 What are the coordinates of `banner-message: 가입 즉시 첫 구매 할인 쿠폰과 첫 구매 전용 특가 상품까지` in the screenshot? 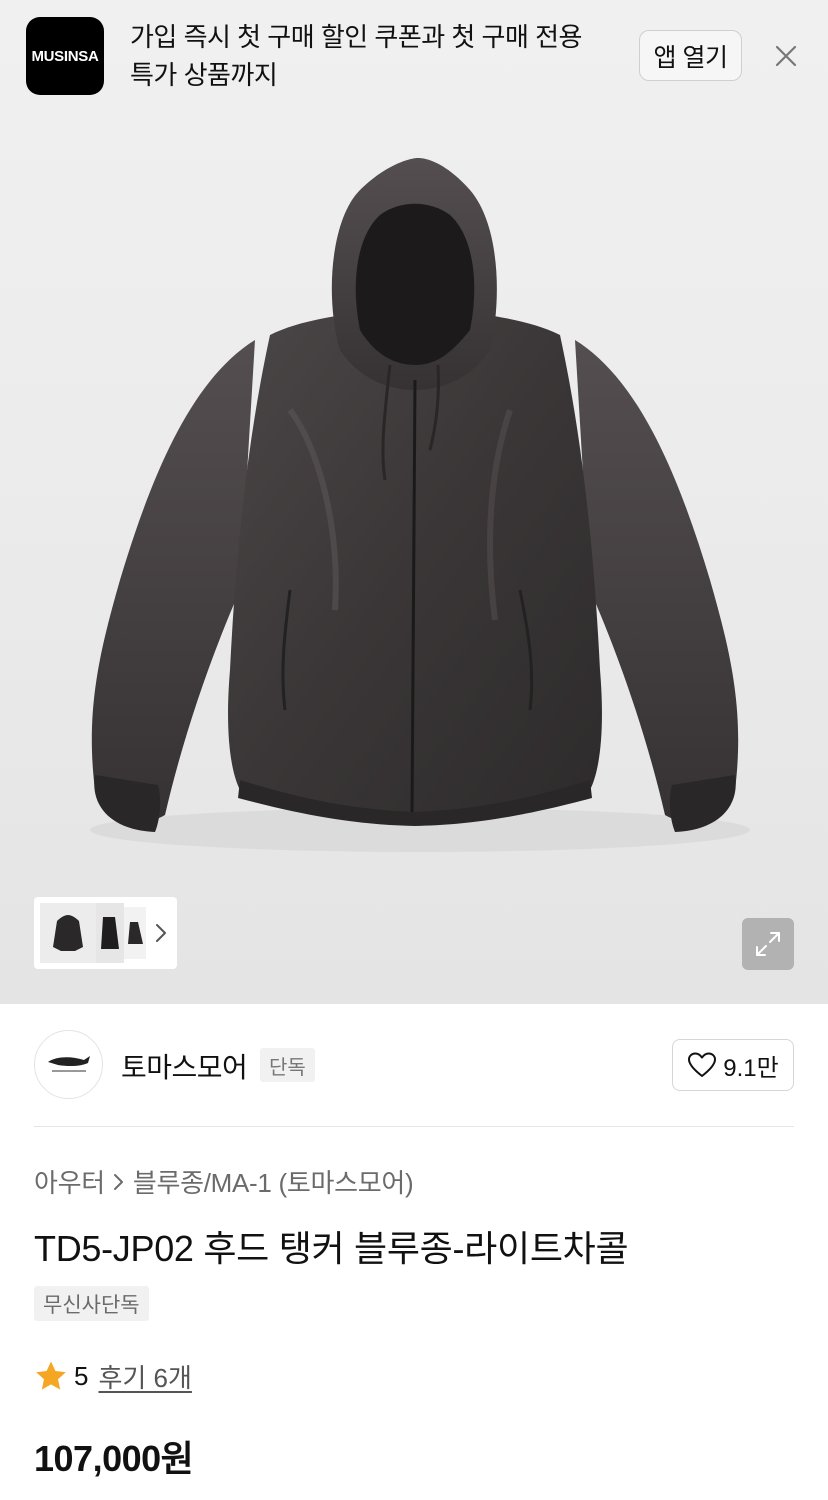 It's located at (356, 56).